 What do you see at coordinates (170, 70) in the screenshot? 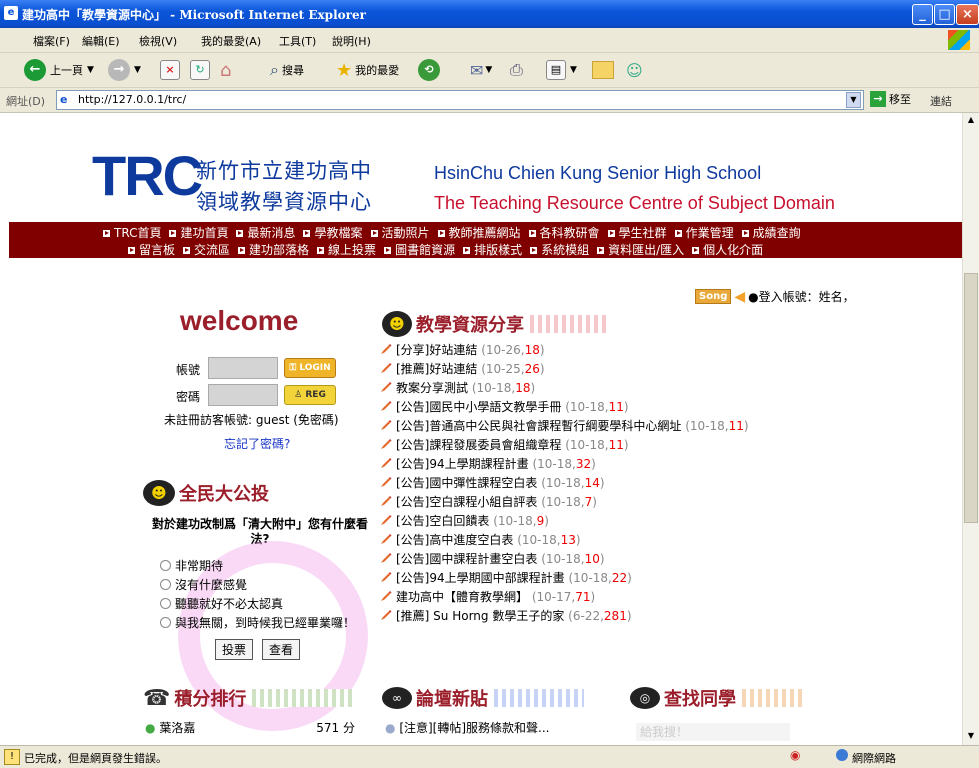
I see `stop-button: ×` at bounding box center [170, 70].